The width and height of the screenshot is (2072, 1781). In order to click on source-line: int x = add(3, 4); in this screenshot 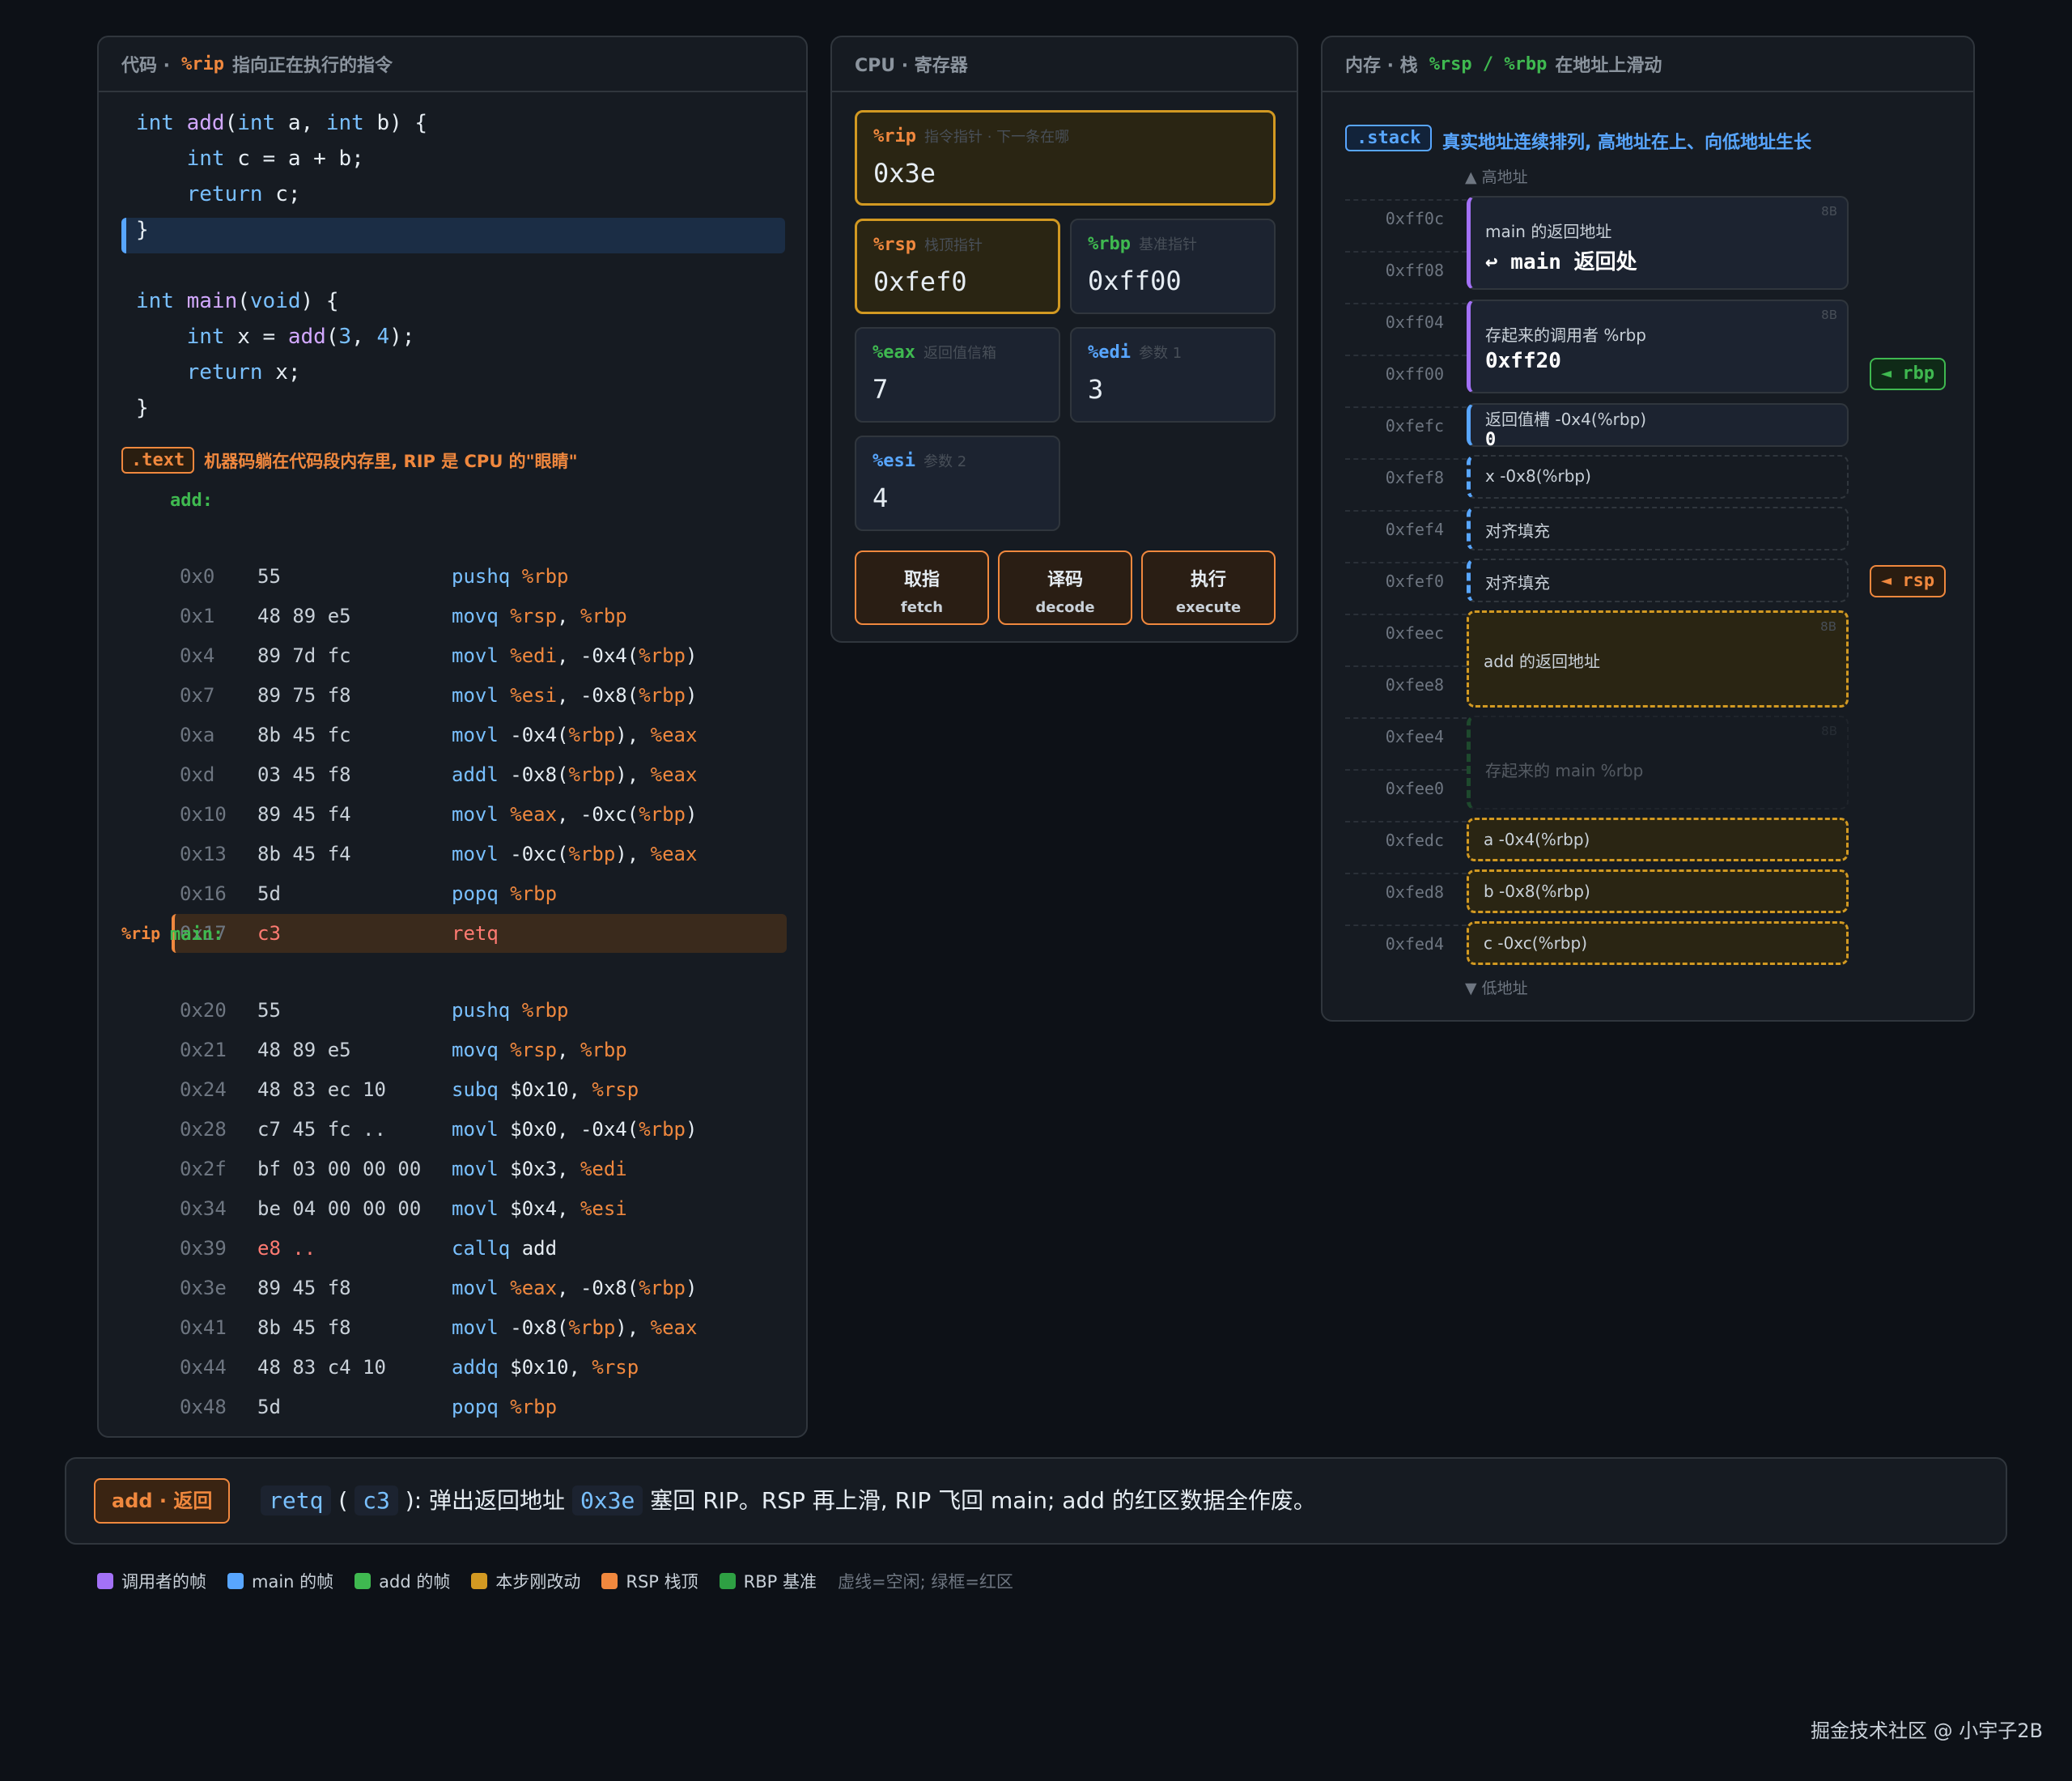, I will do `click(300, 337)`.